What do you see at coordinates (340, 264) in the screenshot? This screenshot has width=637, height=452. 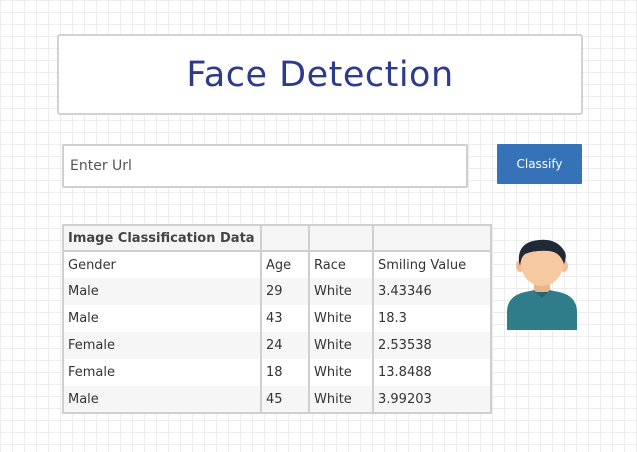 I see `column-header-race: Race` at bounding box center [340, 264].